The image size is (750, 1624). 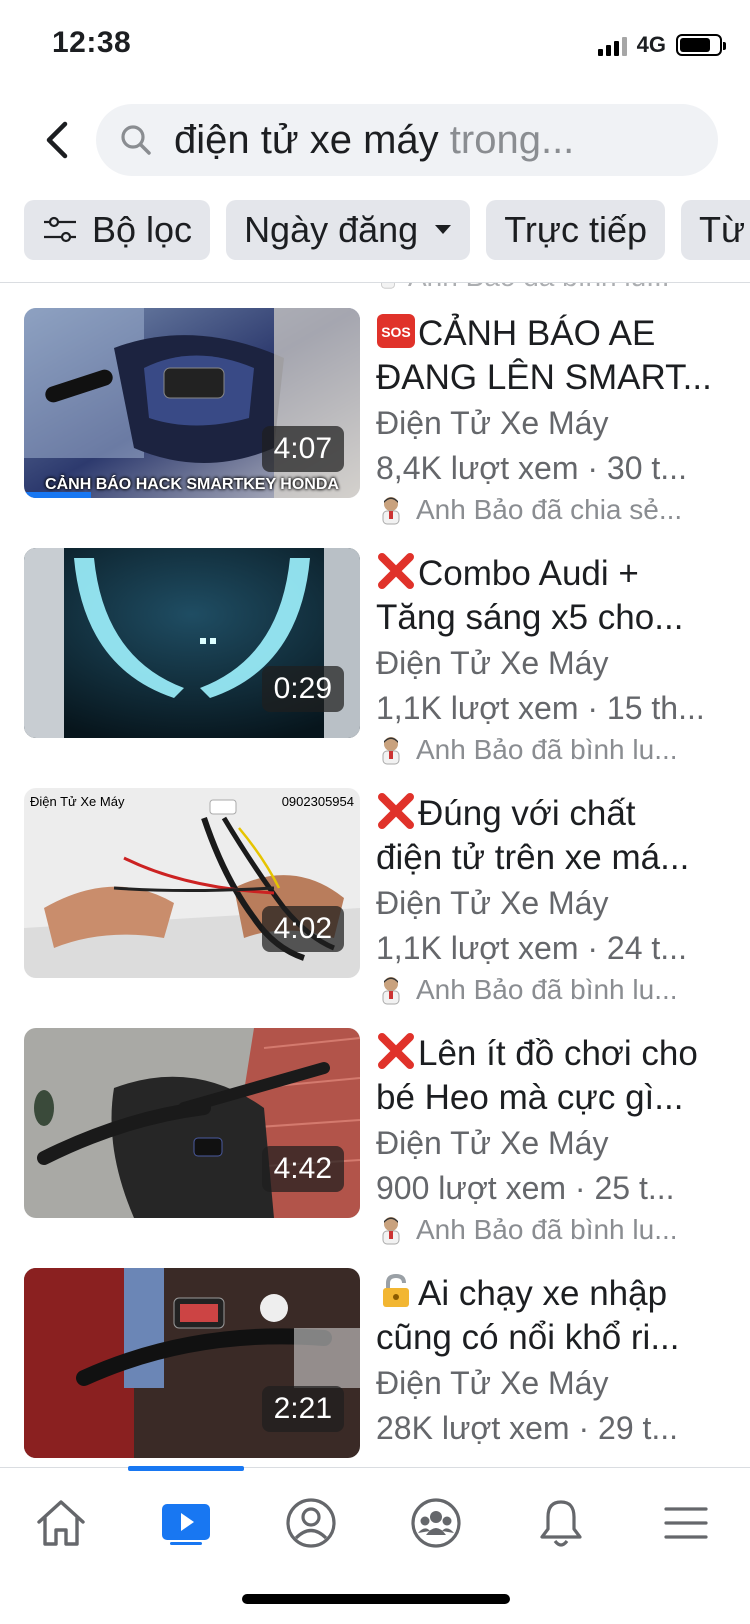 I want to click on chevron-left-icon, so click(x=57, y=140).